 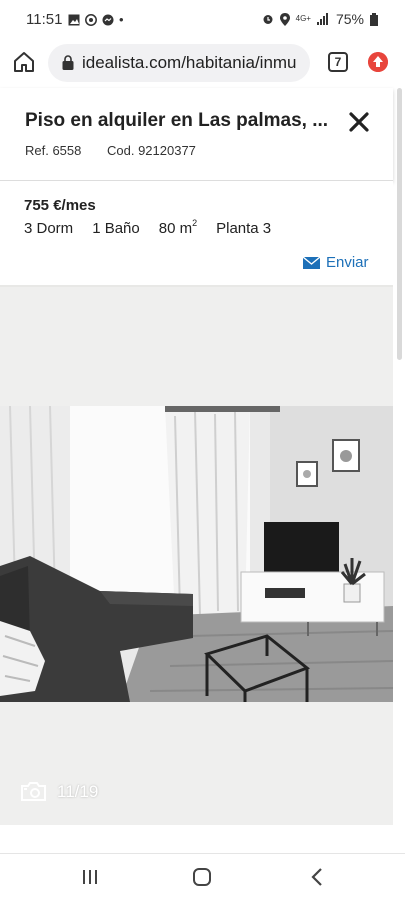 I want to click on location-icon, so click(x=284, y=19).